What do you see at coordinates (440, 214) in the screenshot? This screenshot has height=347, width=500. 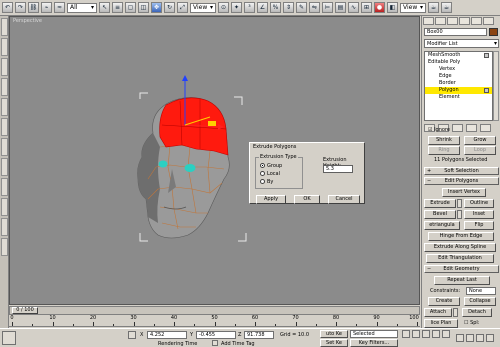 I see `bevel-button: Bevel` at bounding box center [440, 214].